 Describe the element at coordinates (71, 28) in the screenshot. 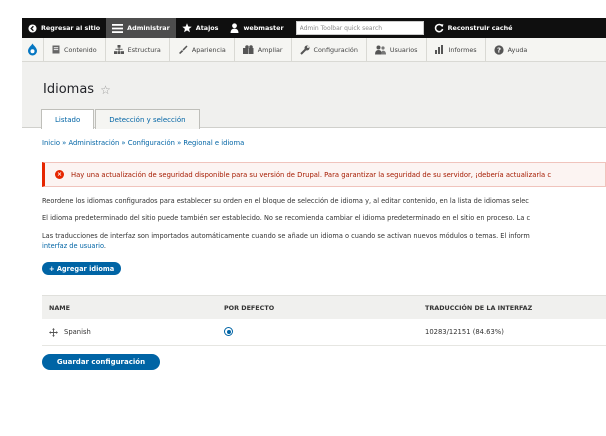

I see `back-to-site-label: Regresar al sitio` at that location.